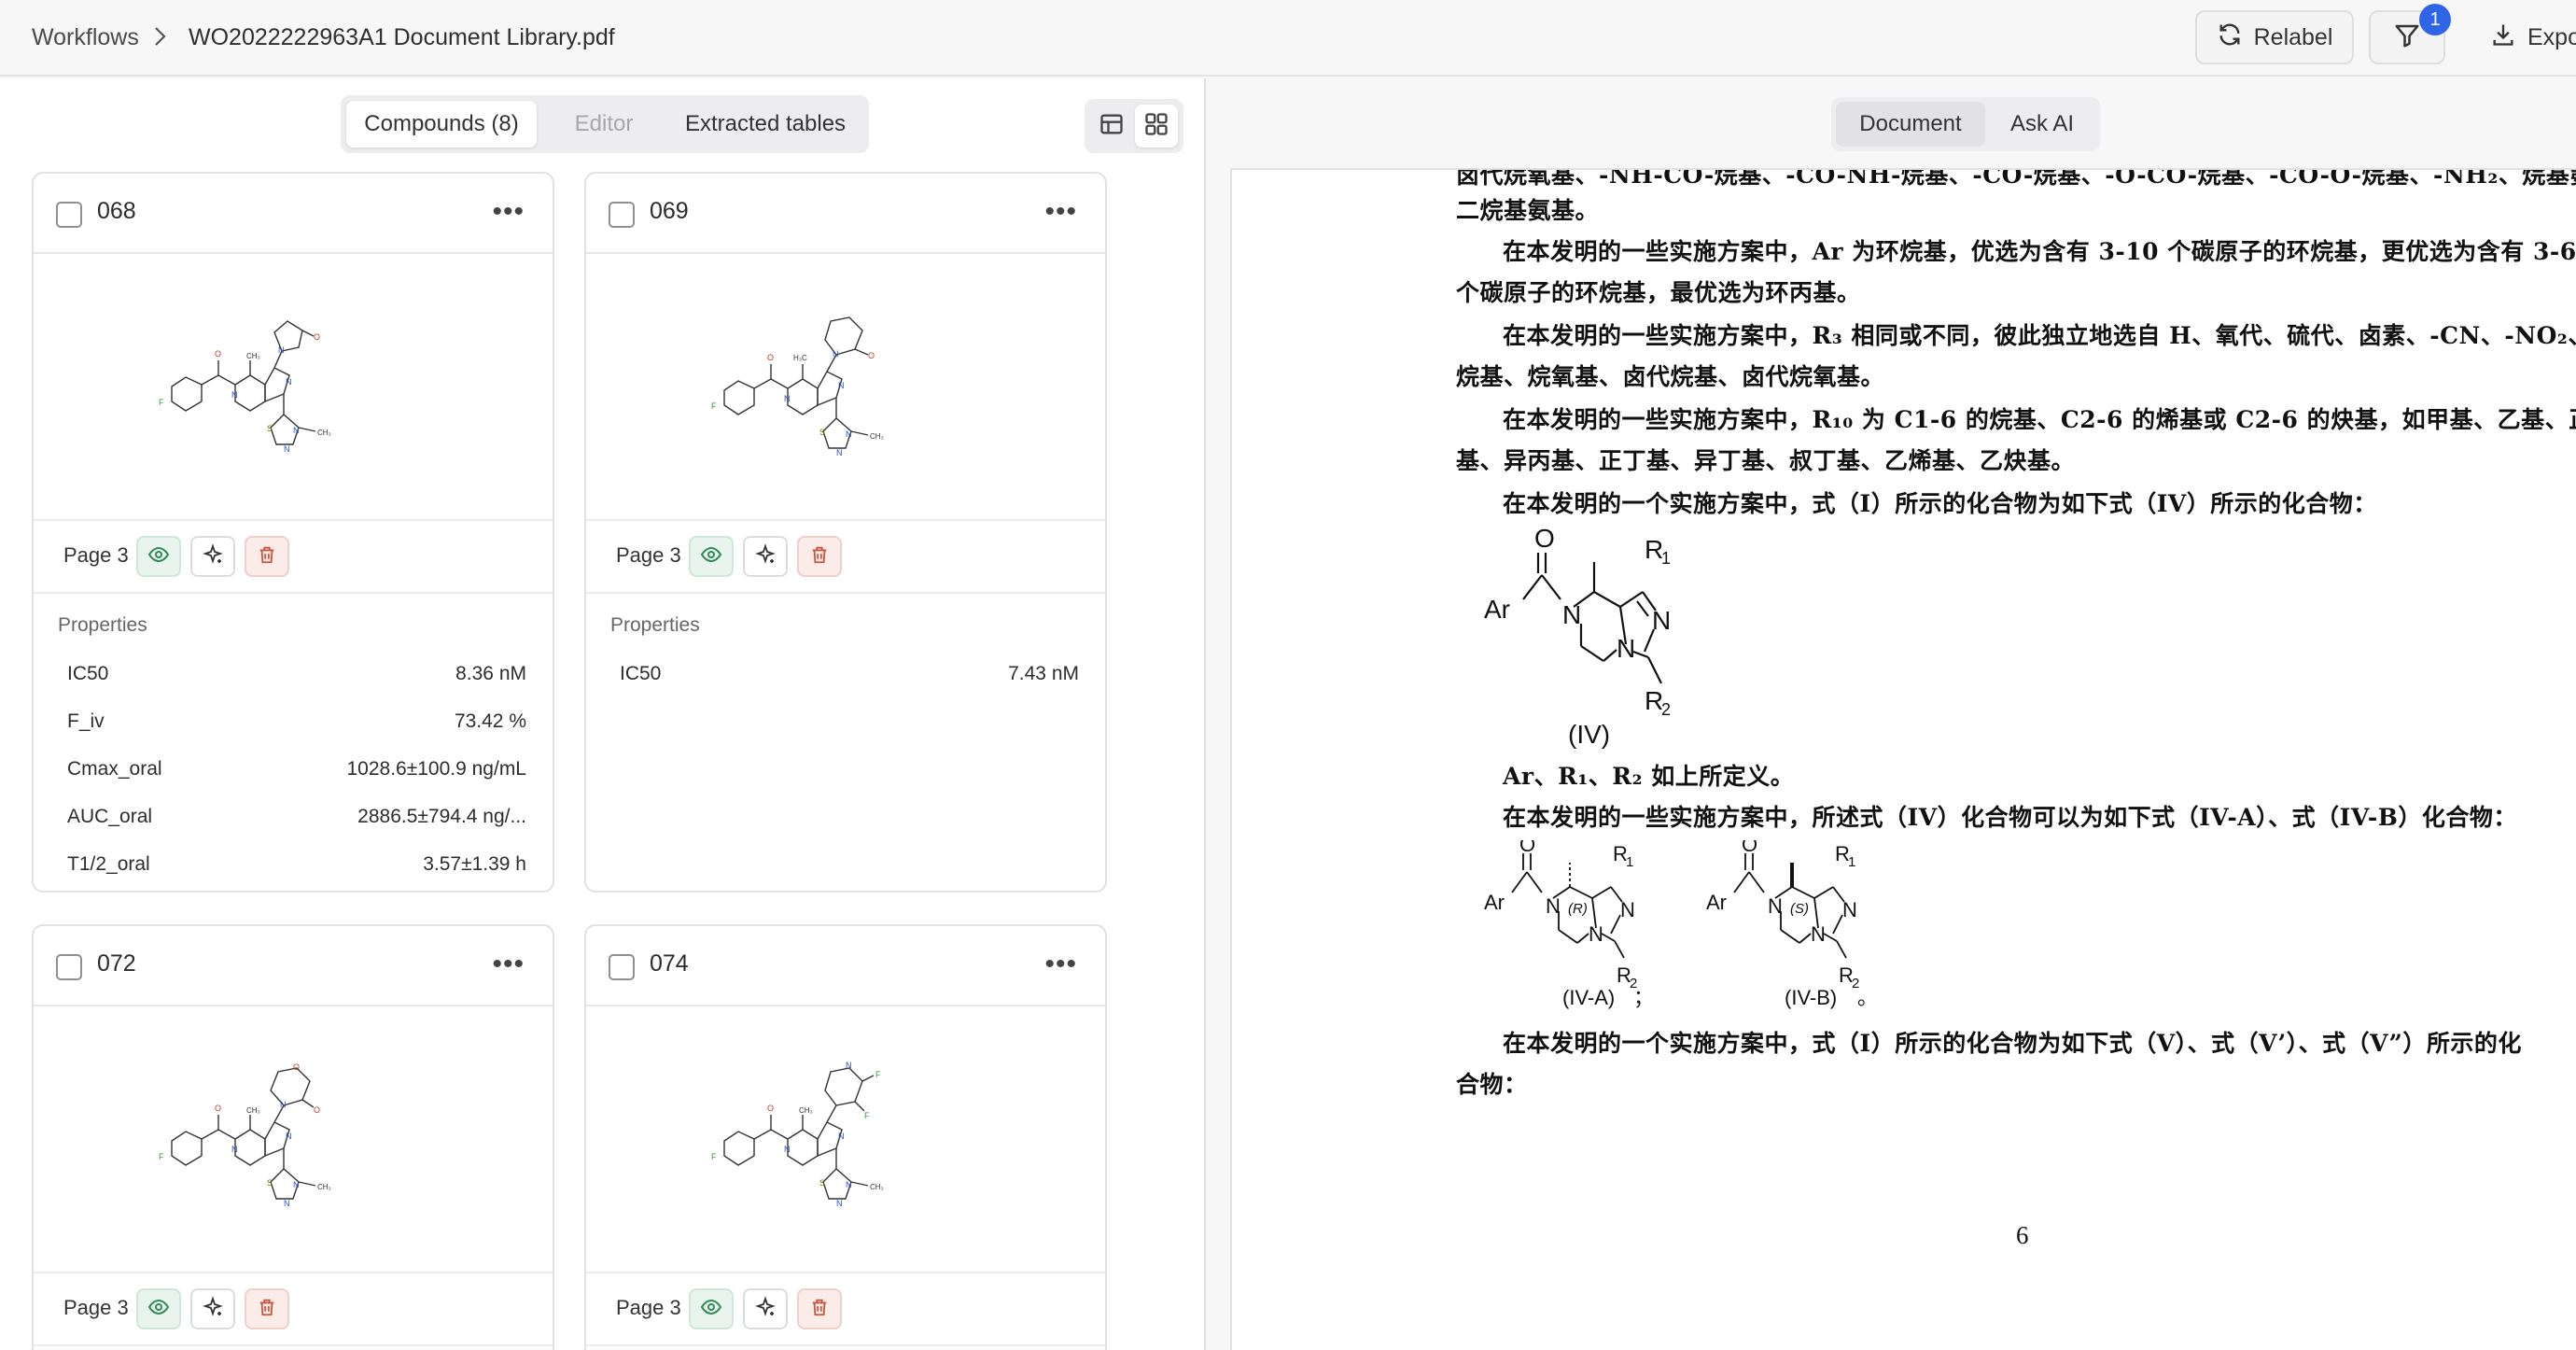  What do you see at coordinates (1569, 924) in the screenshot?
I see `formula-iva-structure: O Ar N N N R R (IV-A) ； 1 2 (R)` at bounding box center [1569, 924].